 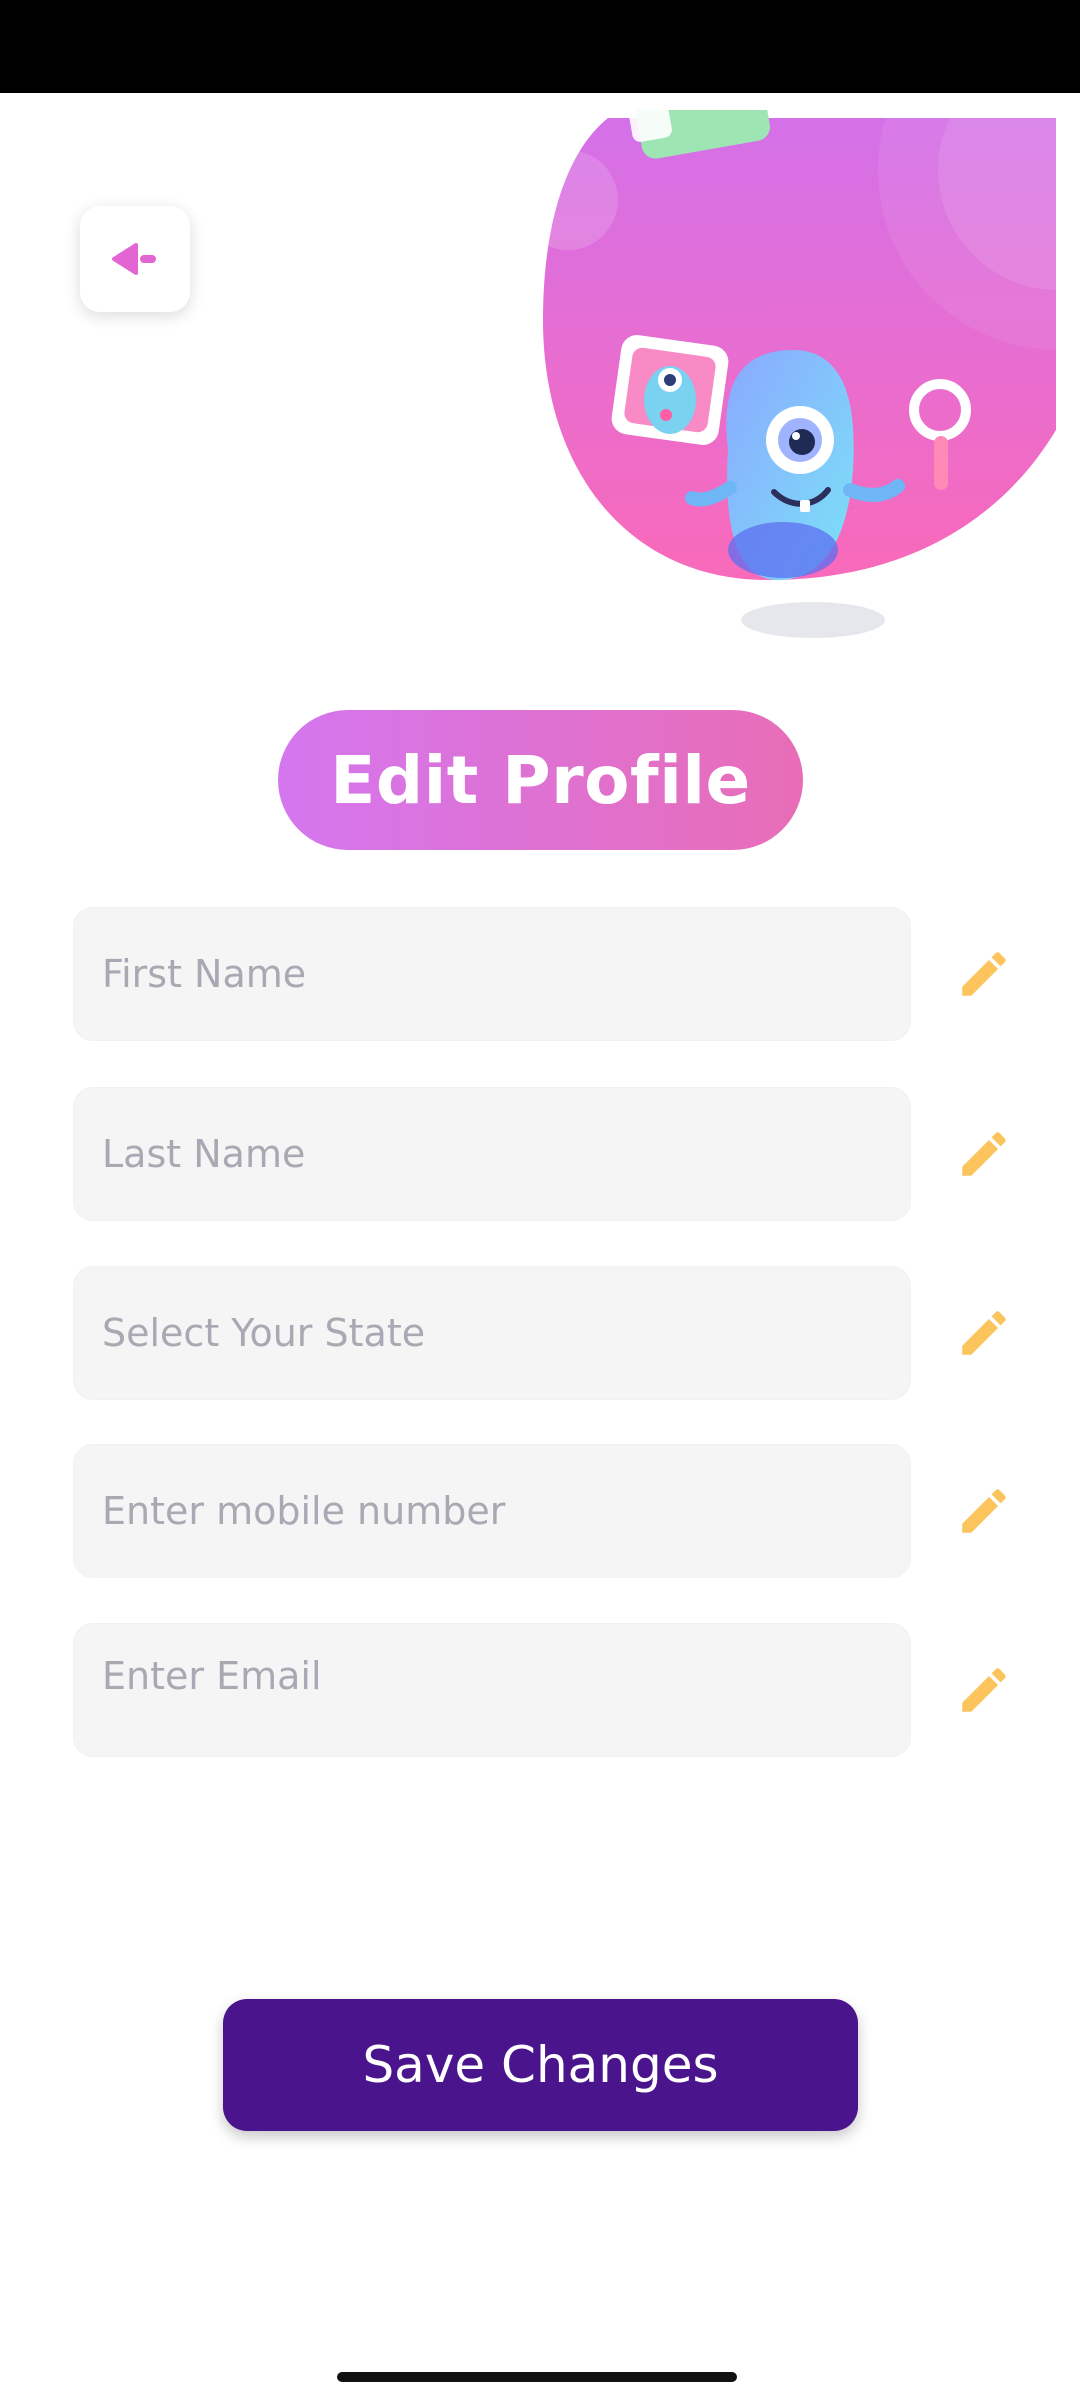 I want to click on last-name-row, so click(x=576, y=1154).